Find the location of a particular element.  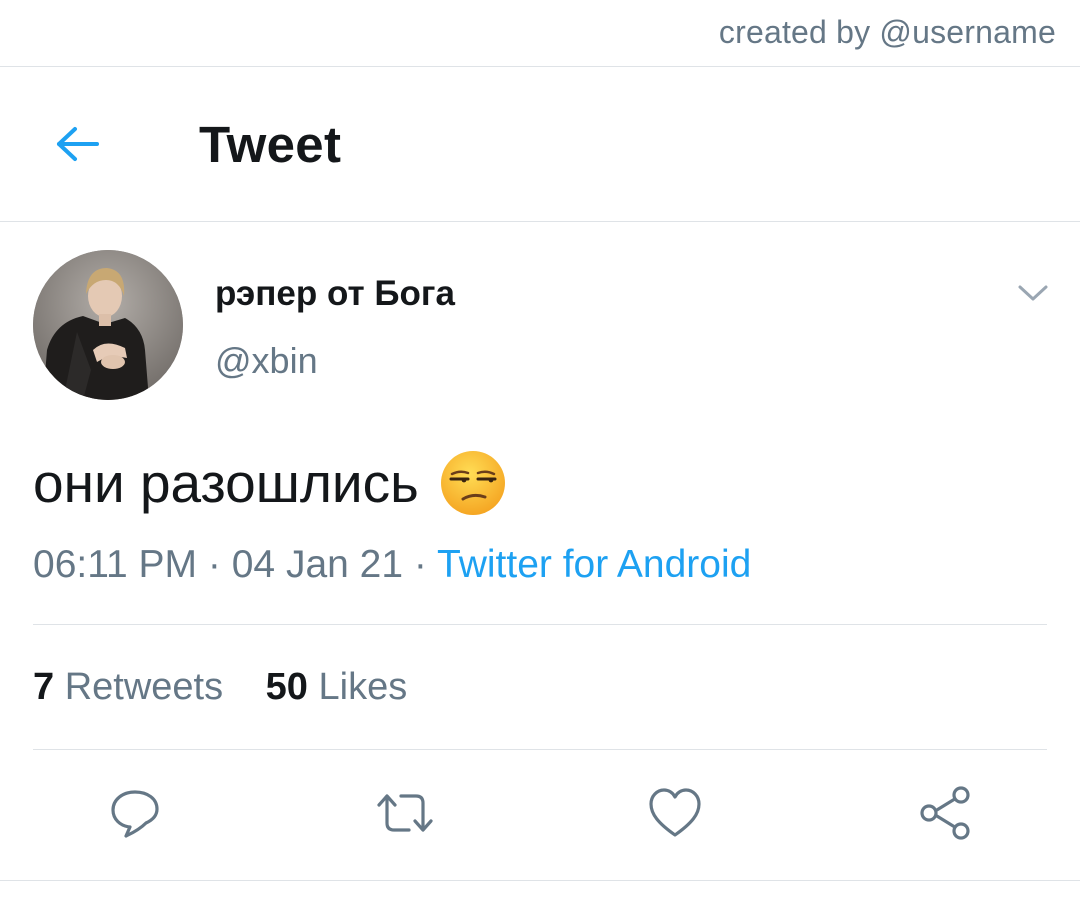

avatar-photo is located at coordinates (108, 325).